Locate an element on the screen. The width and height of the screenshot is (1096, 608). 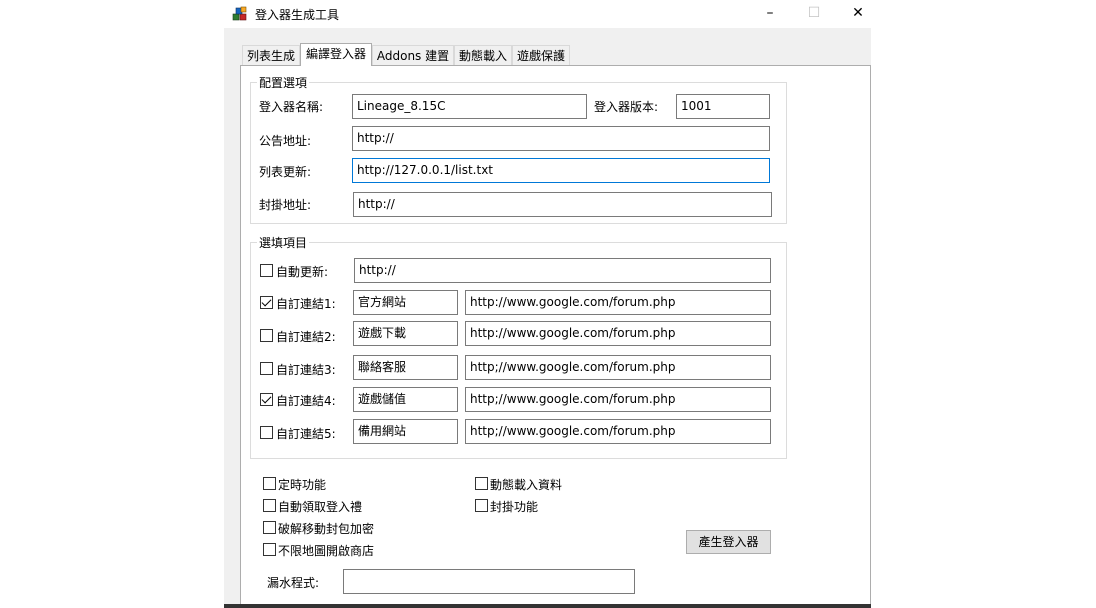
custom-link-4-label: 自訂連結4: is located at coordinates (306, 401).